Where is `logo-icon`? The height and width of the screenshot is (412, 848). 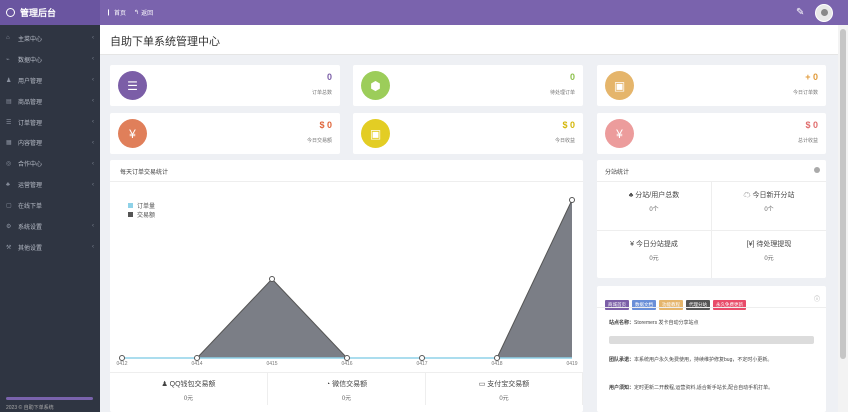 logo-icon is located at coordinates (10, 12).